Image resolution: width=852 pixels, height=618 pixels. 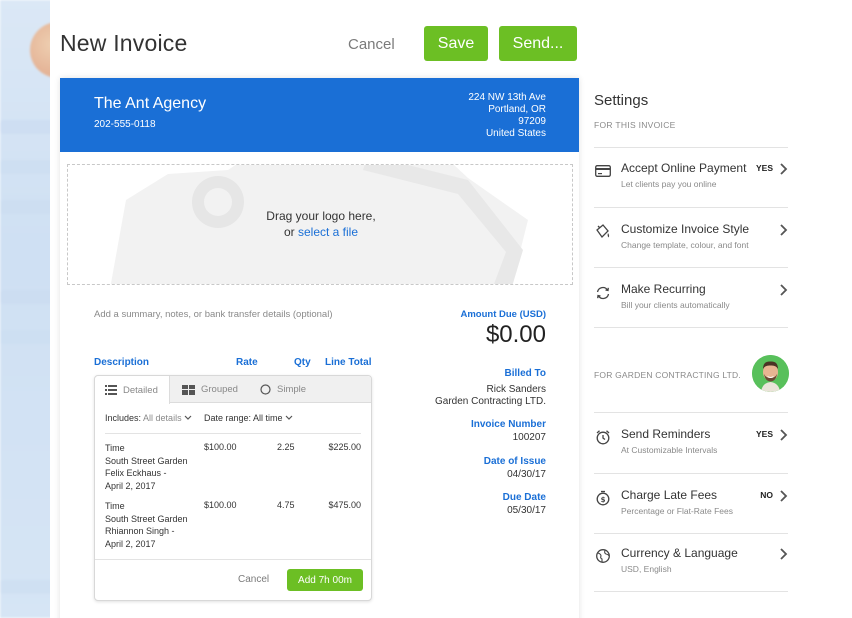 I want to click on billed-to-company: Garden Contracting LTD., so click(x=490, y=401).